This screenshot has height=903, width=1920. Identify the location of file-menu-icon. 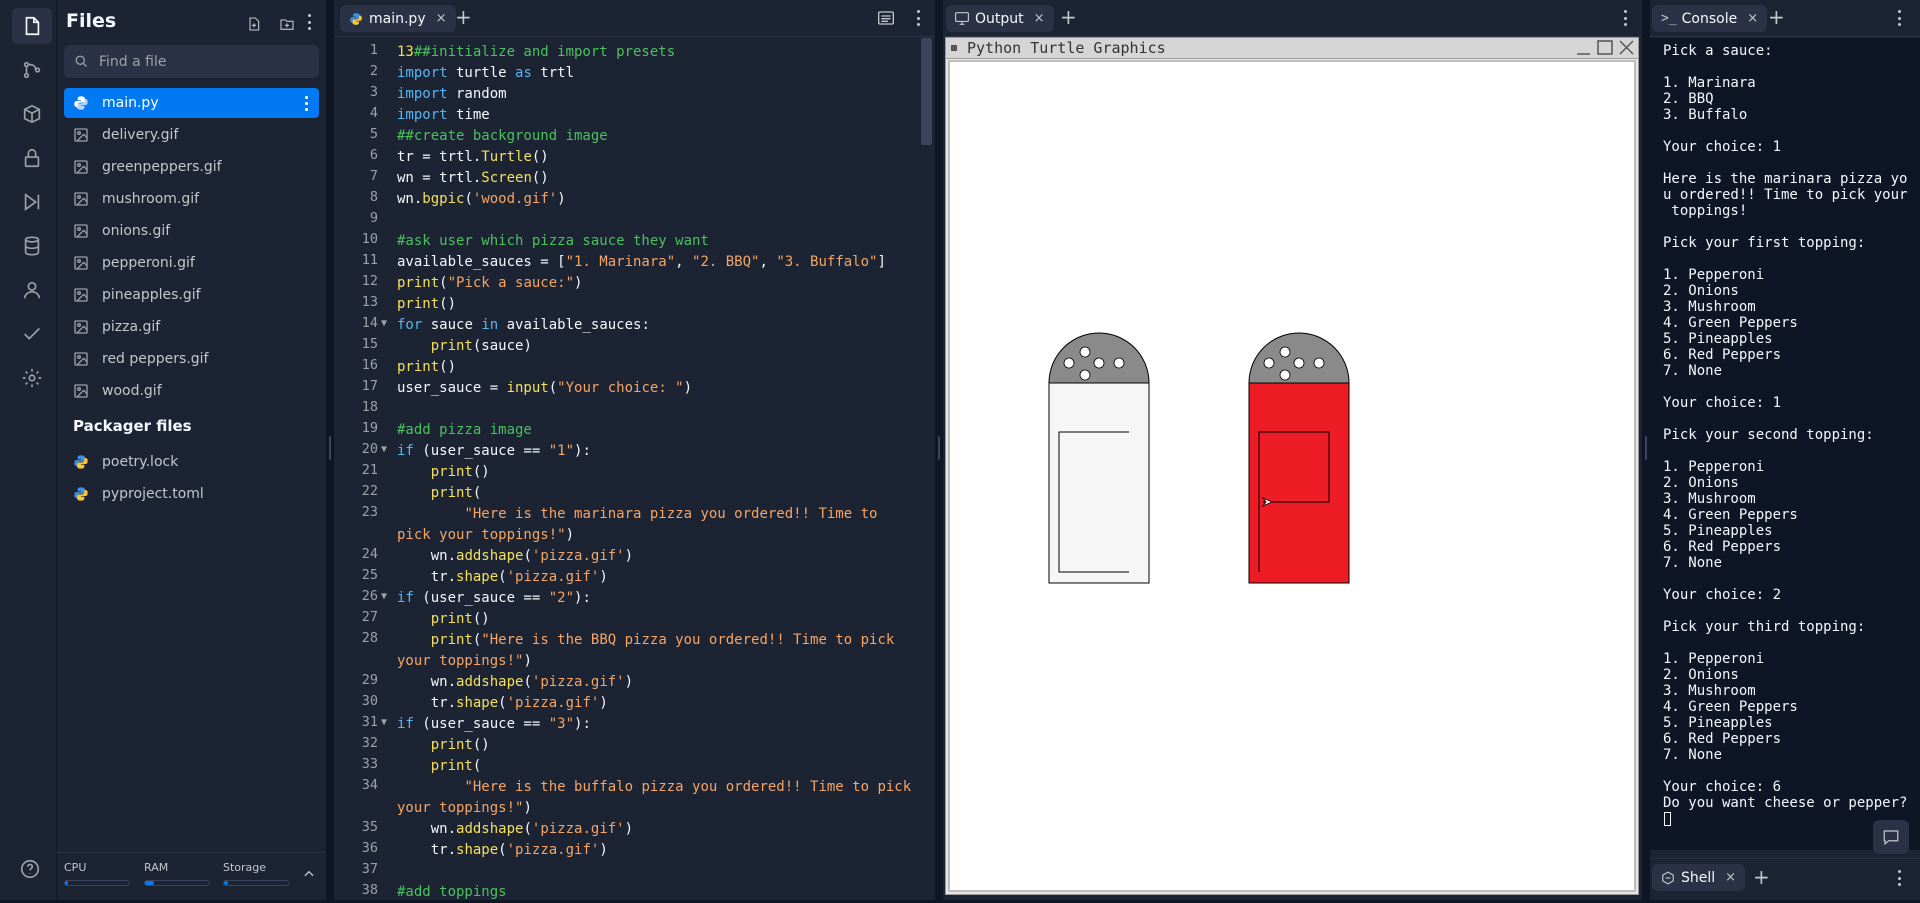
(306, 103).